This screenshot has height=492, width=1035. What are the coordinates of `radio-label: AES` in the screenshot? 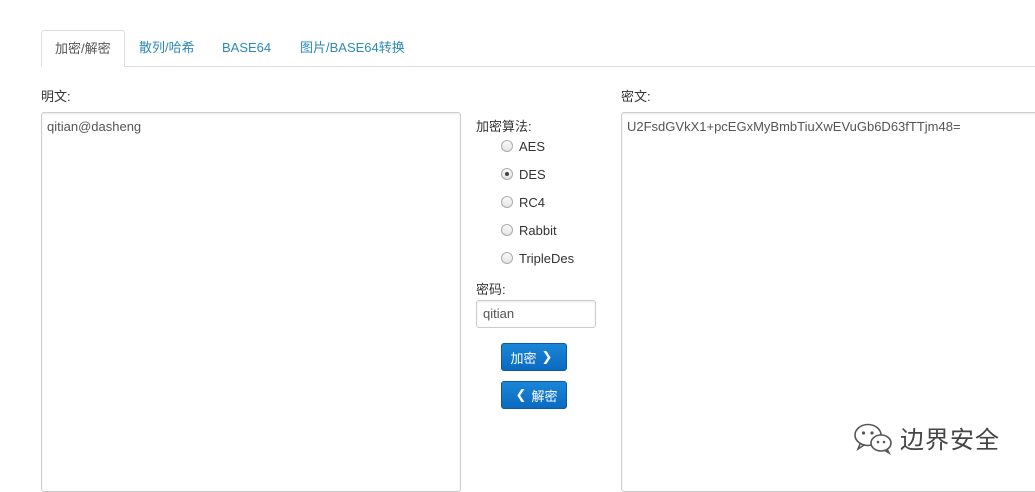 It's located at (532, 146).